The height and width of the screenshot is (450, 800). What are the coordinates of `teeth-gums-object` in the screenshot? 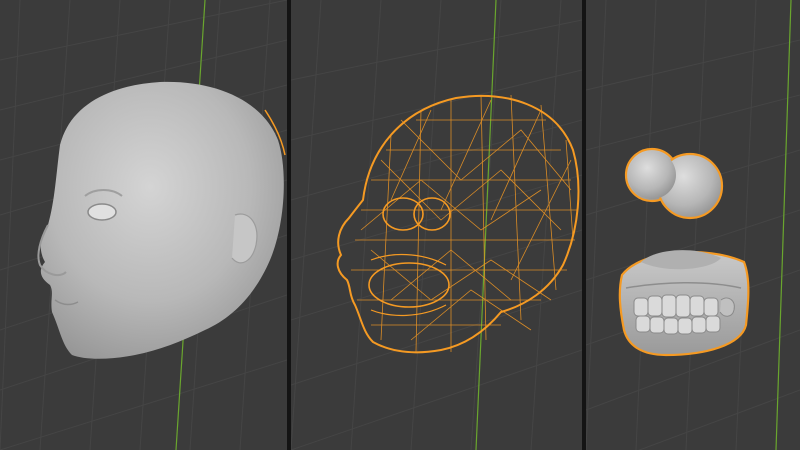 It's located at (684, 303).